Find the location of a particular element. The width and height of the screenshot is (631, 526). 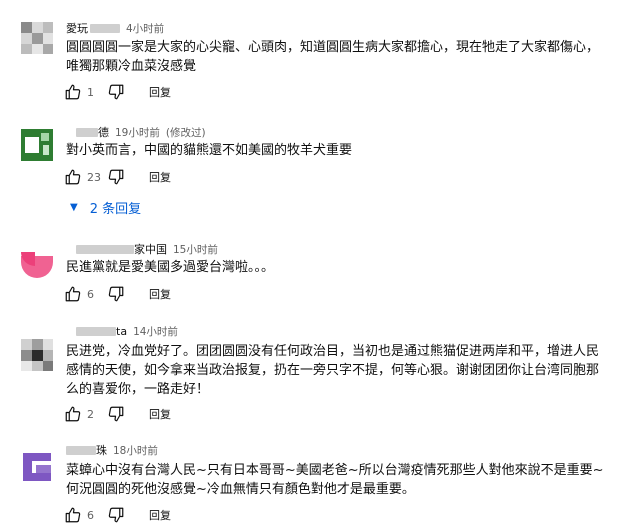

author-name: 珠 is located at coordinates (101, 450).